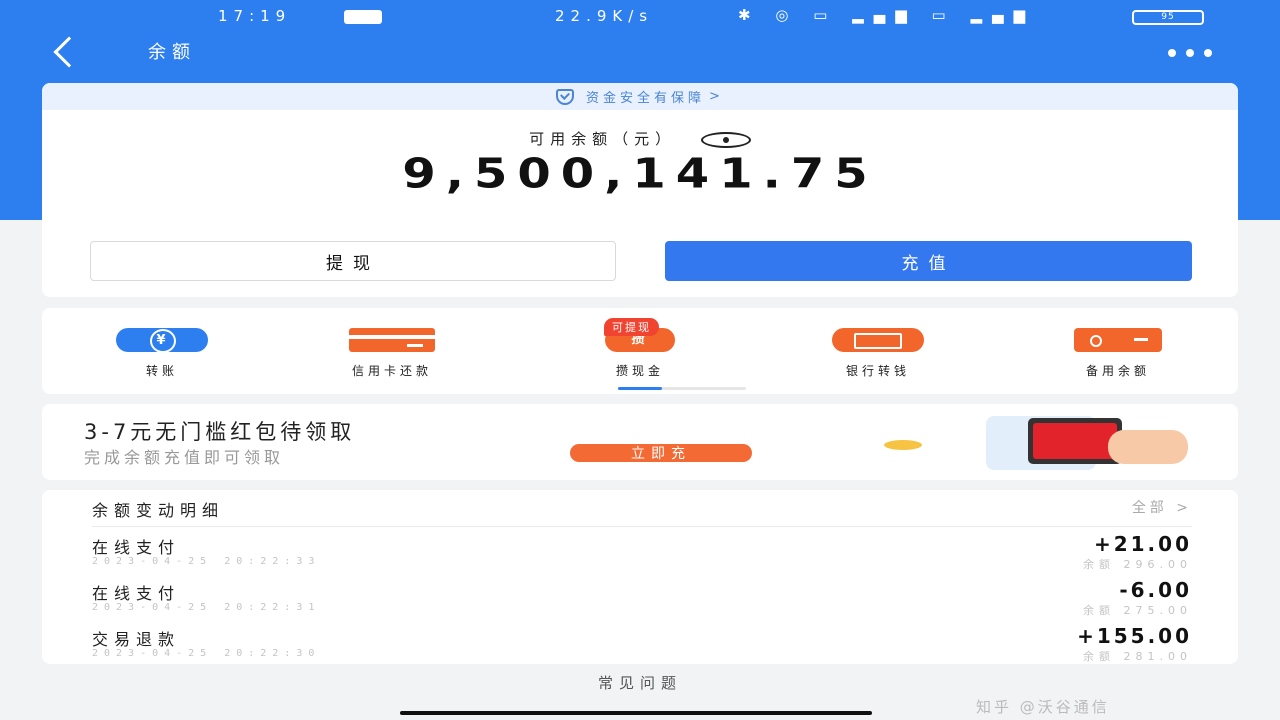 The width and height of the screenshot is (1280, 720). What do you see at coordinates (158, 510) in the screenshot?
I see `balance-history-title: 余额变动明细` at bounding box center [158, 510].